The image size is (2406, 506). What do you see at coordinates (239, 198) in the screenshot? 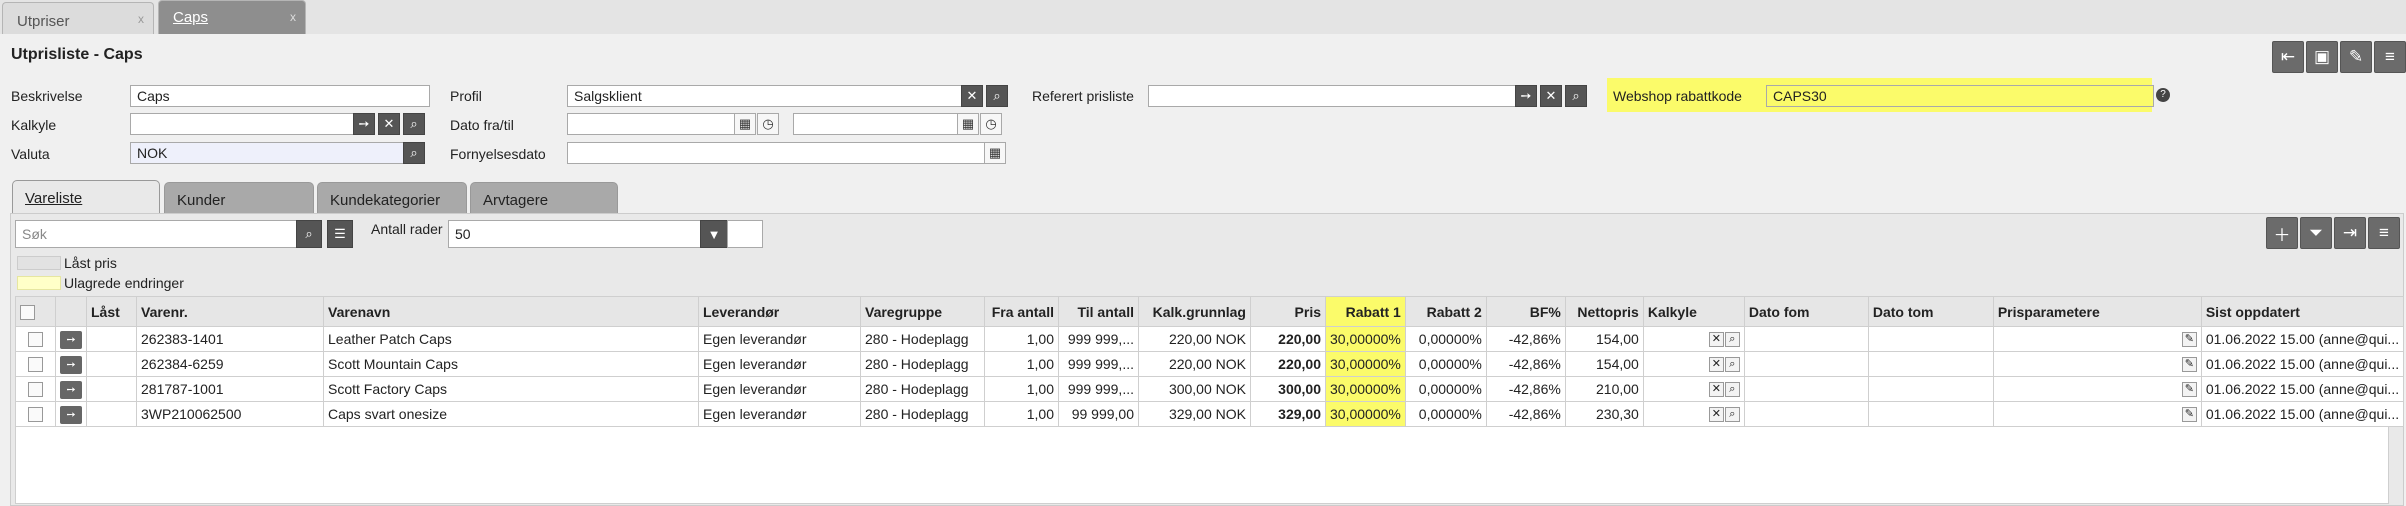
I see `tab-kunder: Kunder` at bounding box center [239, 198].